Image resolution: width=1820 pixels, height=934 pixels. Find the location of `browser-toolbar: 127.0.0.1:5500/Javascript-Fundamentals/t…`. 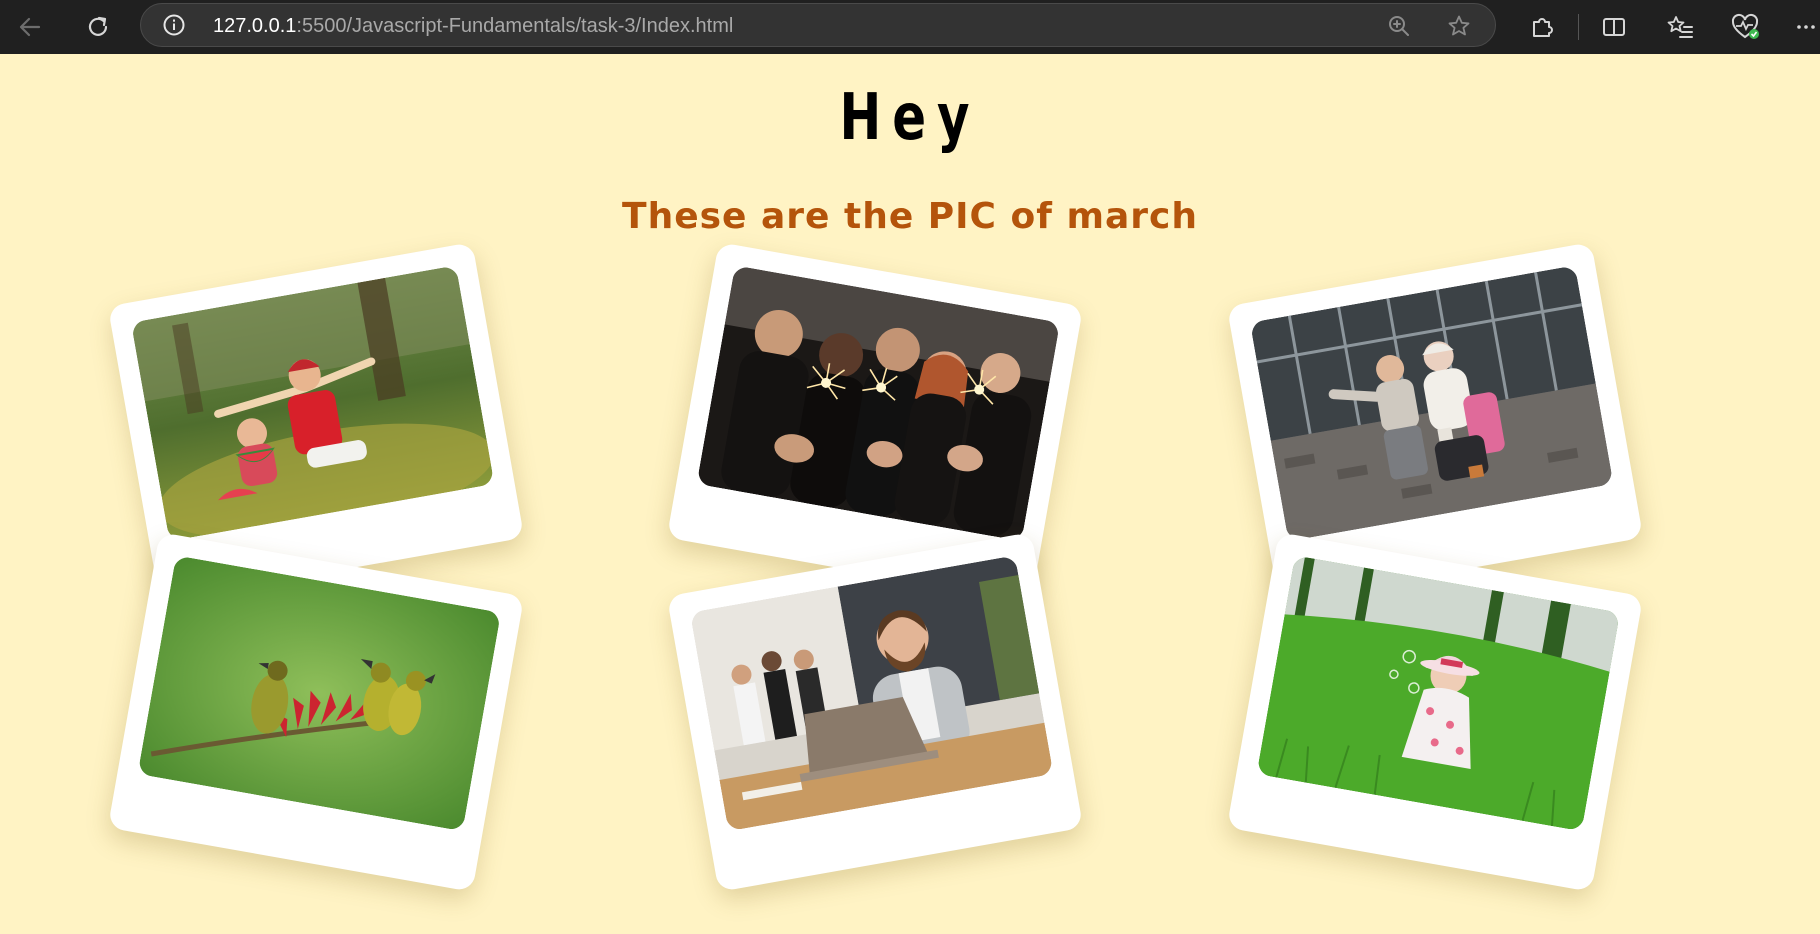

browser-toolbar: 127.0.0.1:5500/Javascript-Fundamentals/t… is located at coordinates (910, 27).